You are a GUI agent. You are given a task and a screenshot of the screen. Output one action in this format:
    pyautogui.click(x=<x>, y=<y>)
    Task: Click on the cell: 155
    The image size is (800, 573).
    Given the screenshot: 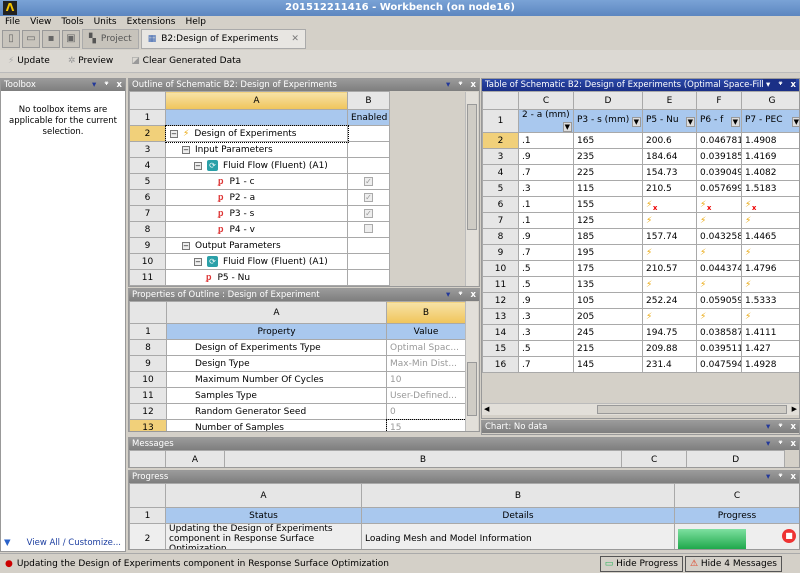 What is the action you would take?
    pyautogui.click(x=608, y=204)
    